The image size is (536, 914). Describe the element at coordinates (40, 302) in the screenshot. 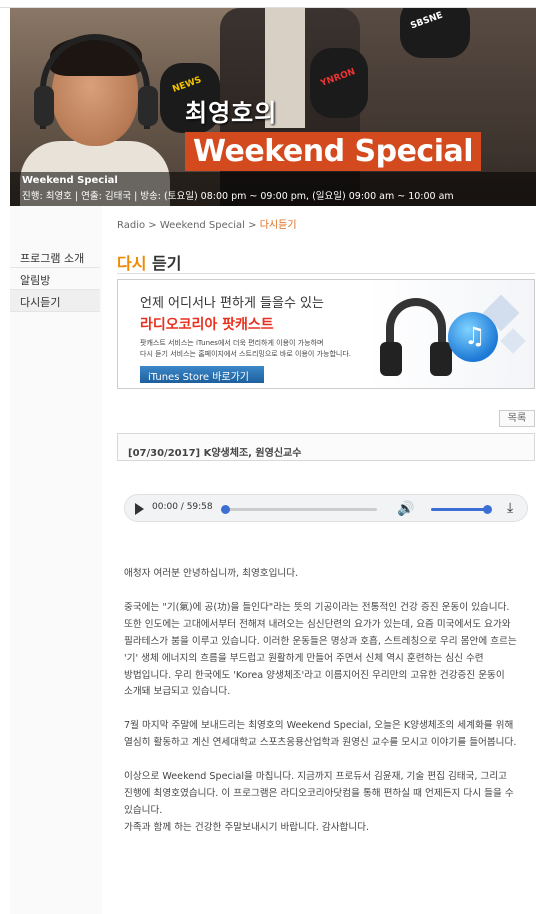

I see `sidebar-item-label: 다시듣기` at that location.